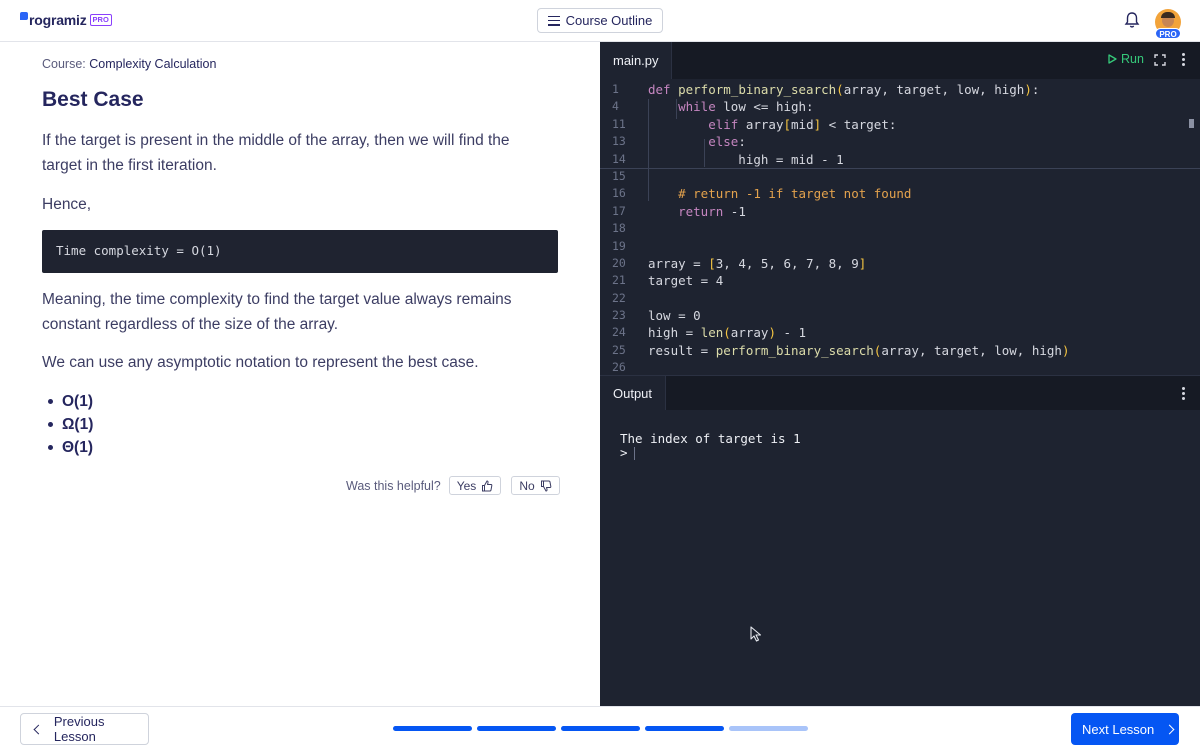  Describe the element at coordinates (393, 485) in the screenshot. I see `feedback-question: Was this helpful?` at that location.